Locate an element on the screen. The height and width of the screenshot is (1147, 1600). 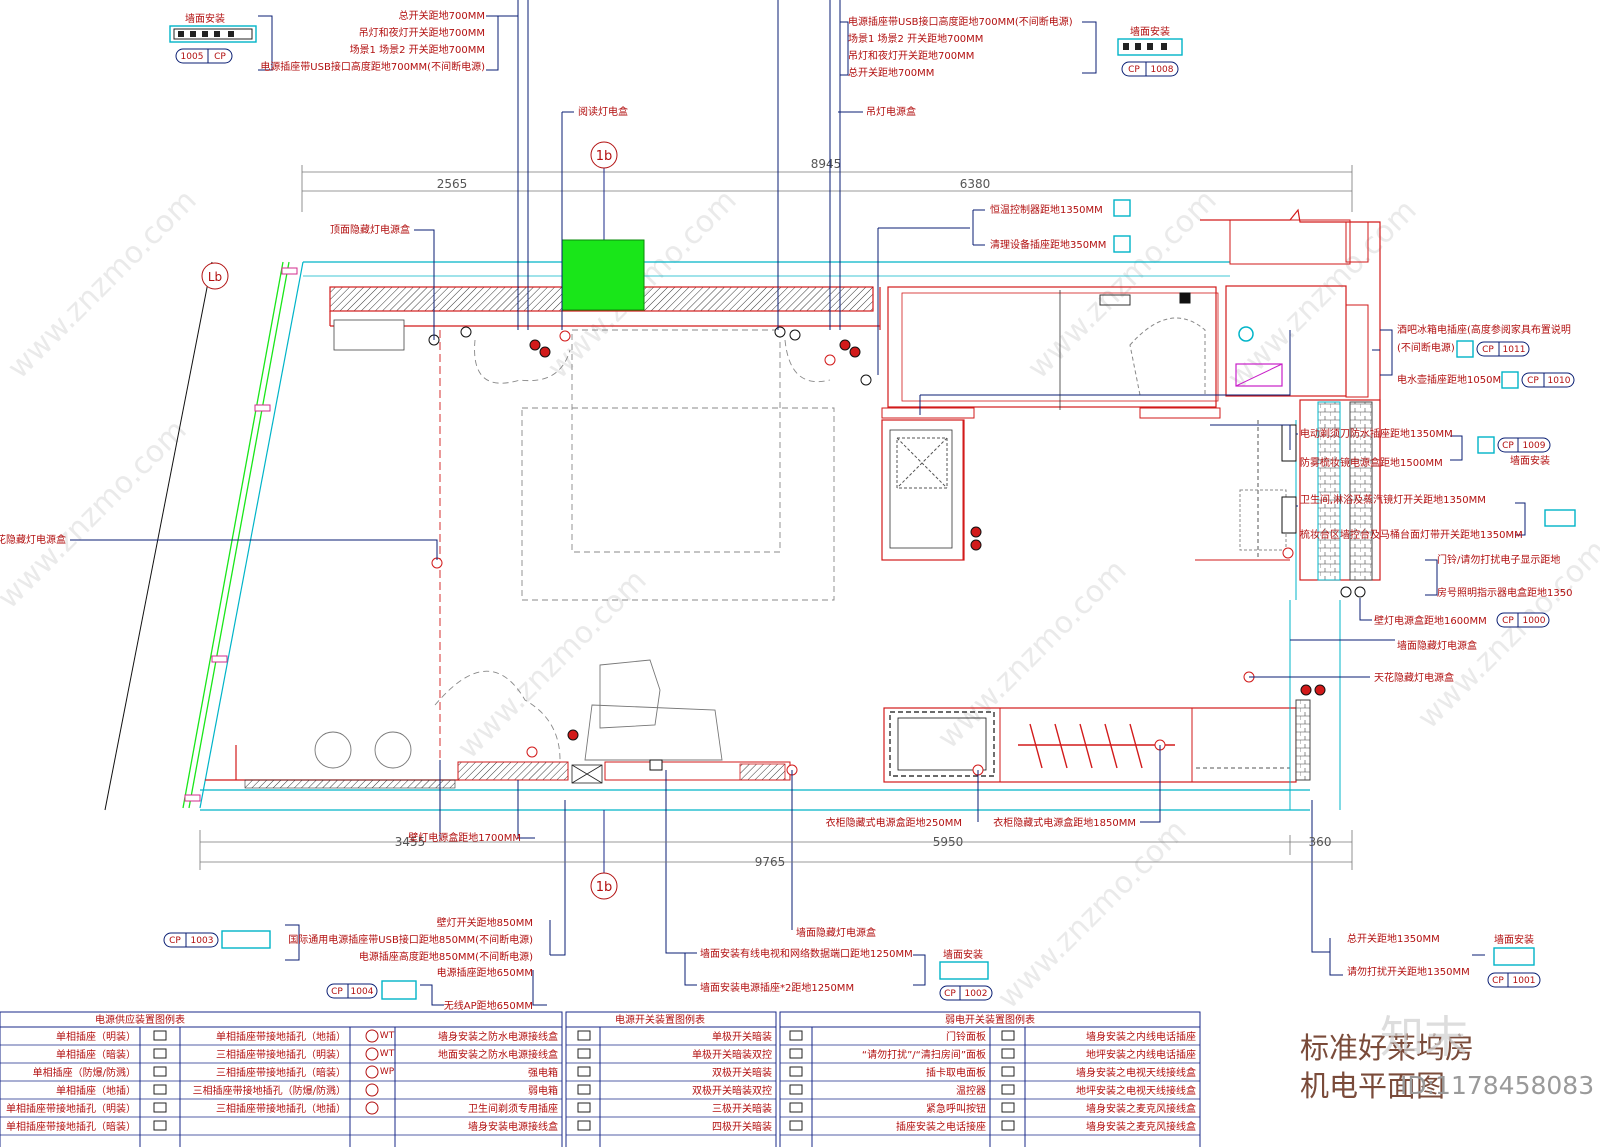
legend-item-label: 插座安装之电话接座 is located at coordinates (941, 1126).